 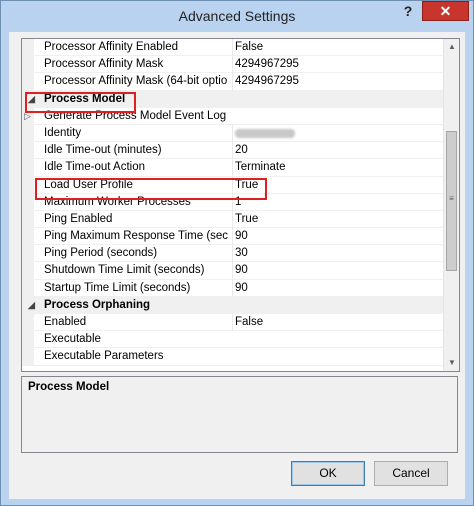 I want to click on grid-category: ◢ Process Model, so click(x=232, y=99).